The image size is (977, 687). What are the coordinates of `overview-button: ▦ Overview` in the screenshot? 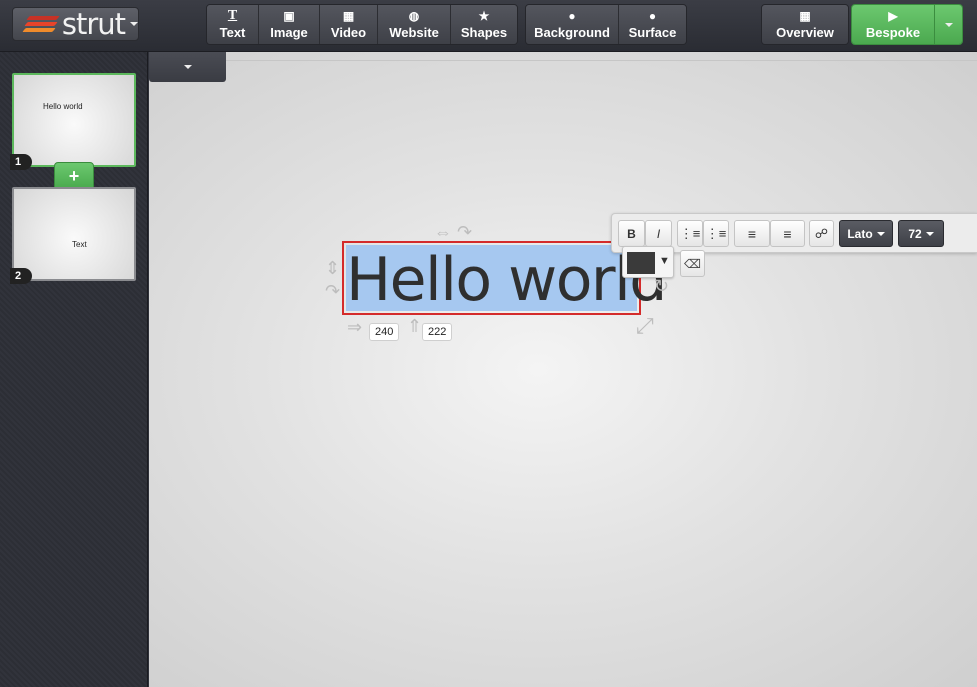 It's located at (805, 24).